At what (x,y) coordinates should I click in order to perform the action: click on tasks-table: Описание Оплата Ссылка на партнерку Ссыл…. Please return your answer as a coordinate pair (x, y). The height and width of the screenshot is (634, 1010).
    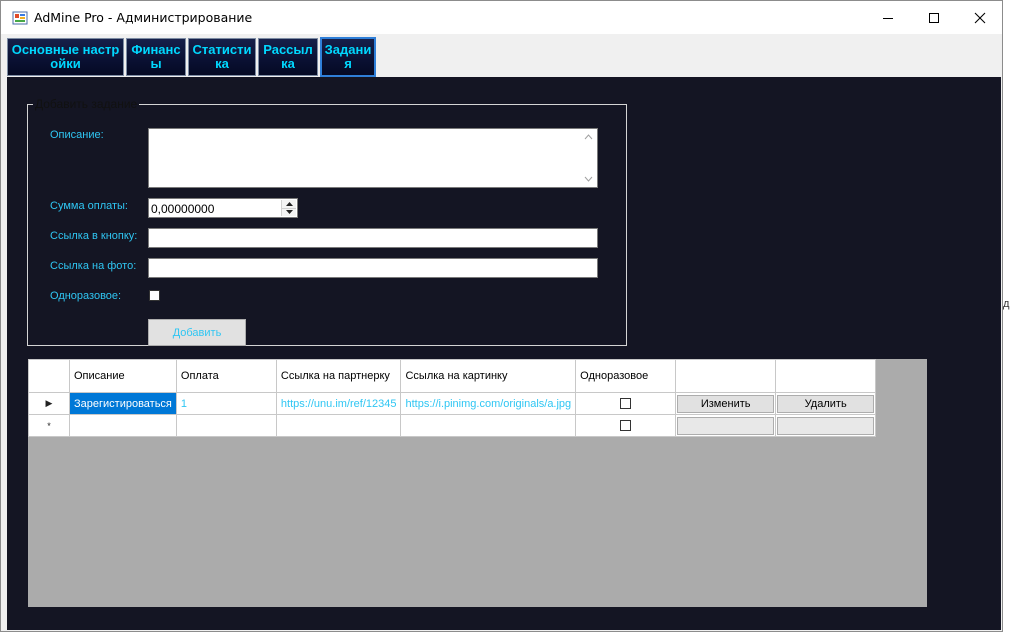
    Looking at the image, I should click on (452, 398).